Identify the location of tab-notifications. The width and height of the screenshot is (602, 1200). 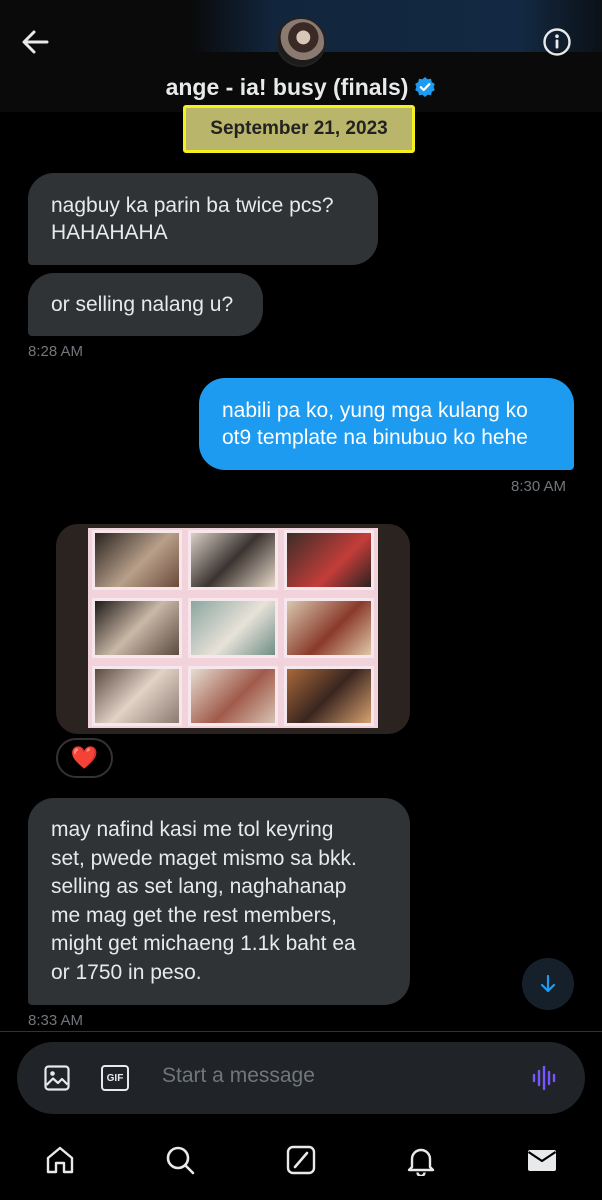
(421, 1160).